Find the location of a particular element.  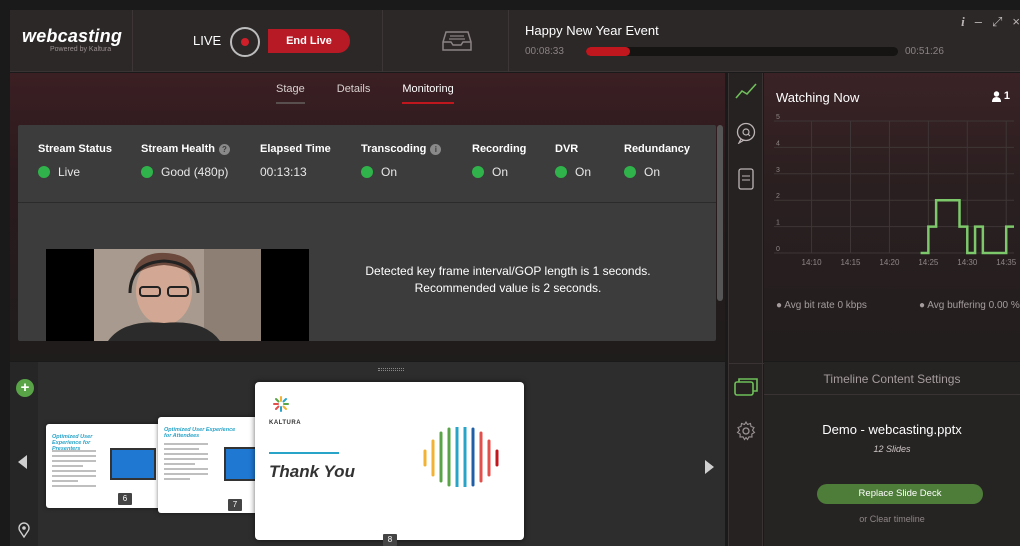

y-tick-label: 3 is located at coordinates (778, 170).